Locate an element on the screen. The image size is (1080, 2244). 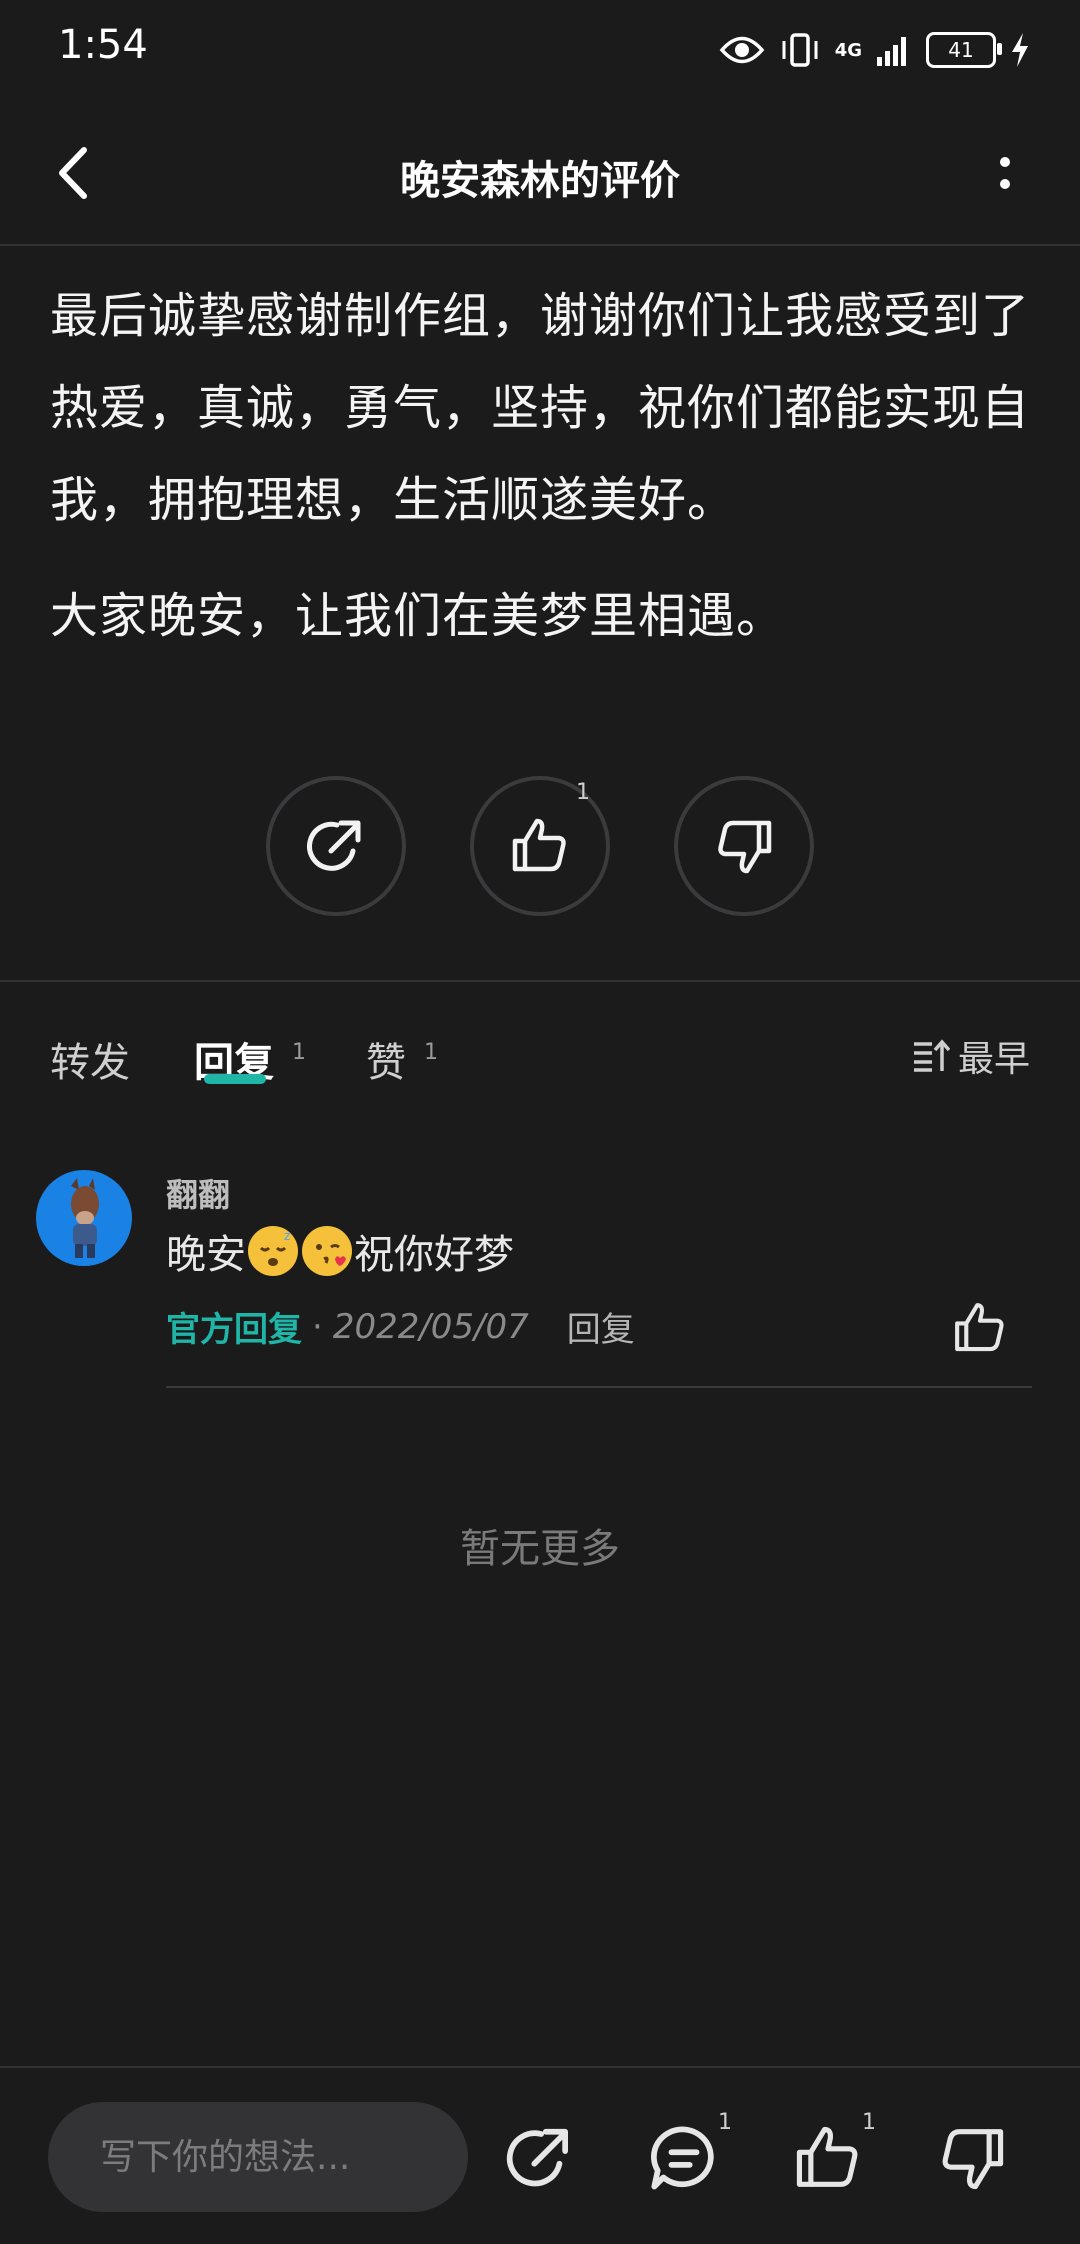
sort-button: 最早 is located at coordinates (971, 1056).